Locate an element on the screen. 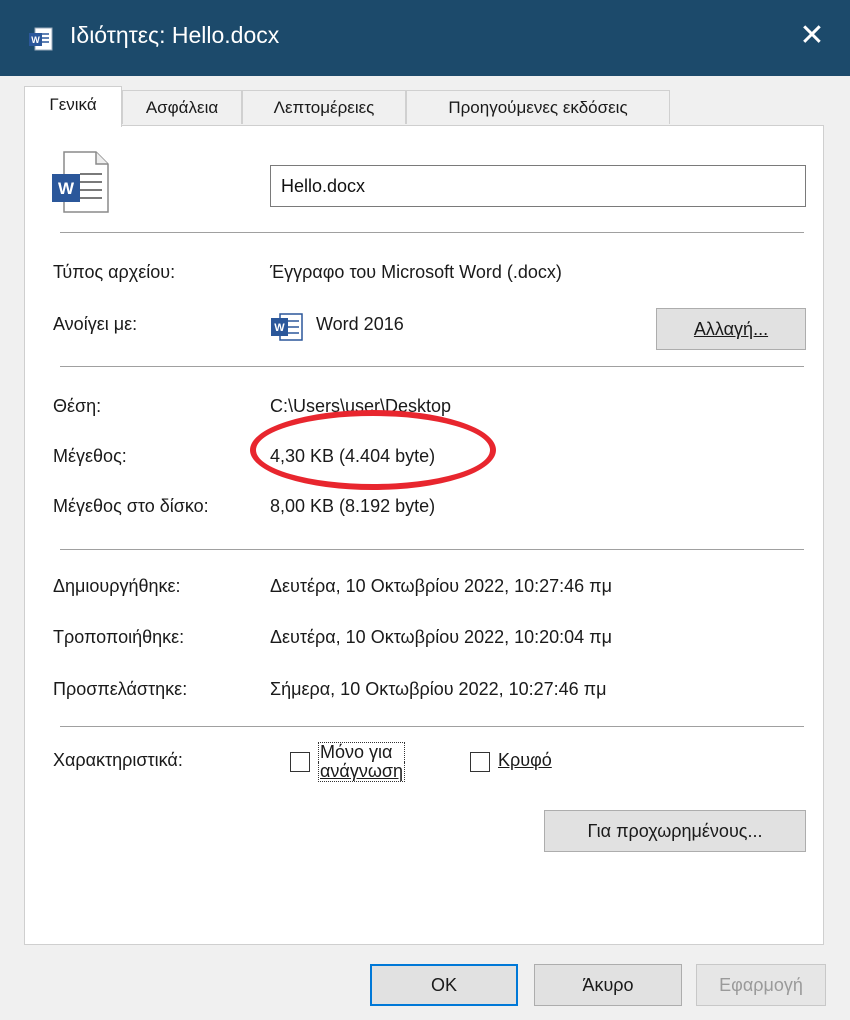 This screenshot has height=1020, width=850. file-type-label: Τύπος αρχείου: is located at coordinates (114, 272).